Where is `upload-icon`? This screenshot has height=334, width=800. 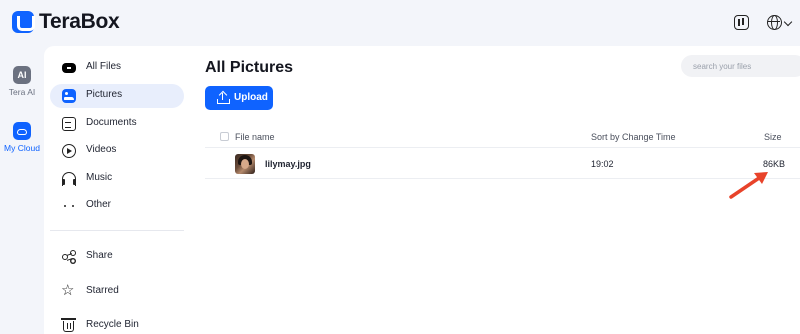 upload-icon is located at coordinates (223, 97).